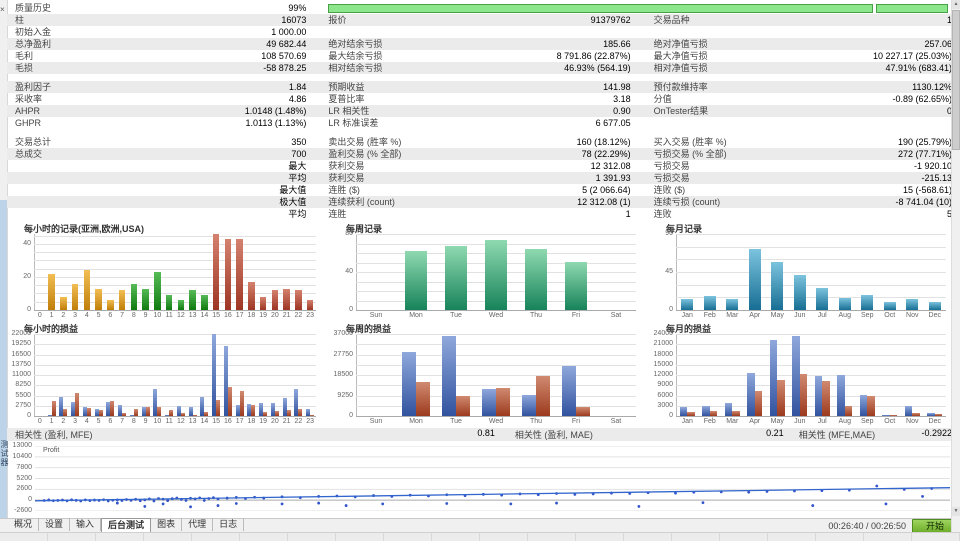 Image resolution: width=960 pixels, height=541 pixels. Describe the element at coordinates (610, 20) in the screenshot. I see `stat-value: 91379762` at that location.